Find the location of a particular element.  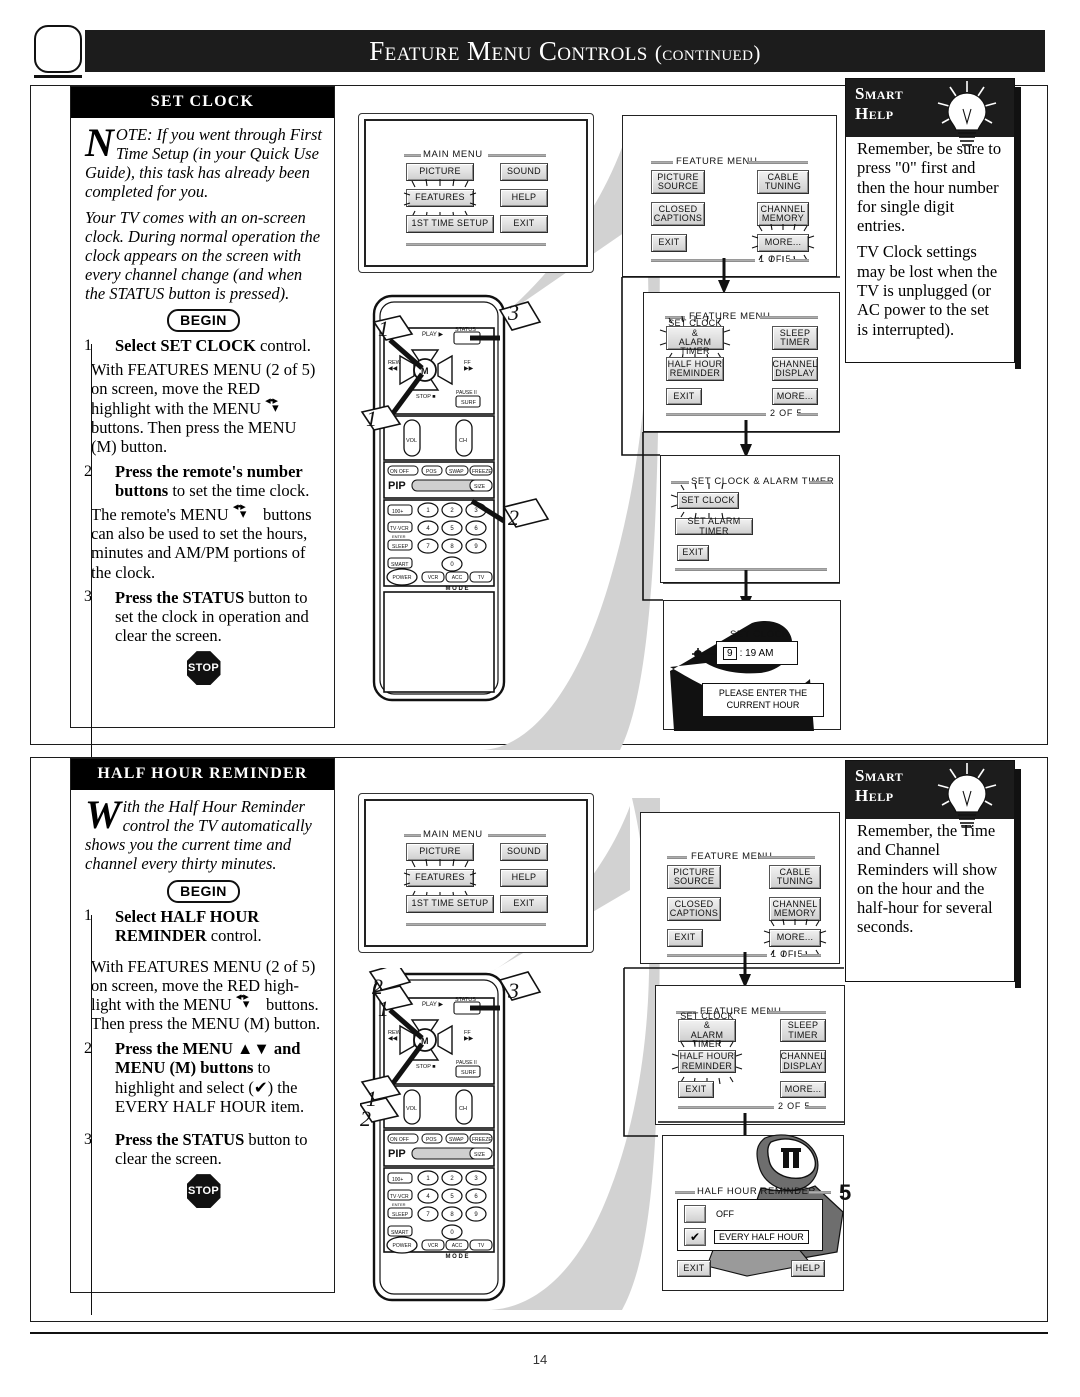

option-off-row: OFF is located at coordinates (709, 1214).